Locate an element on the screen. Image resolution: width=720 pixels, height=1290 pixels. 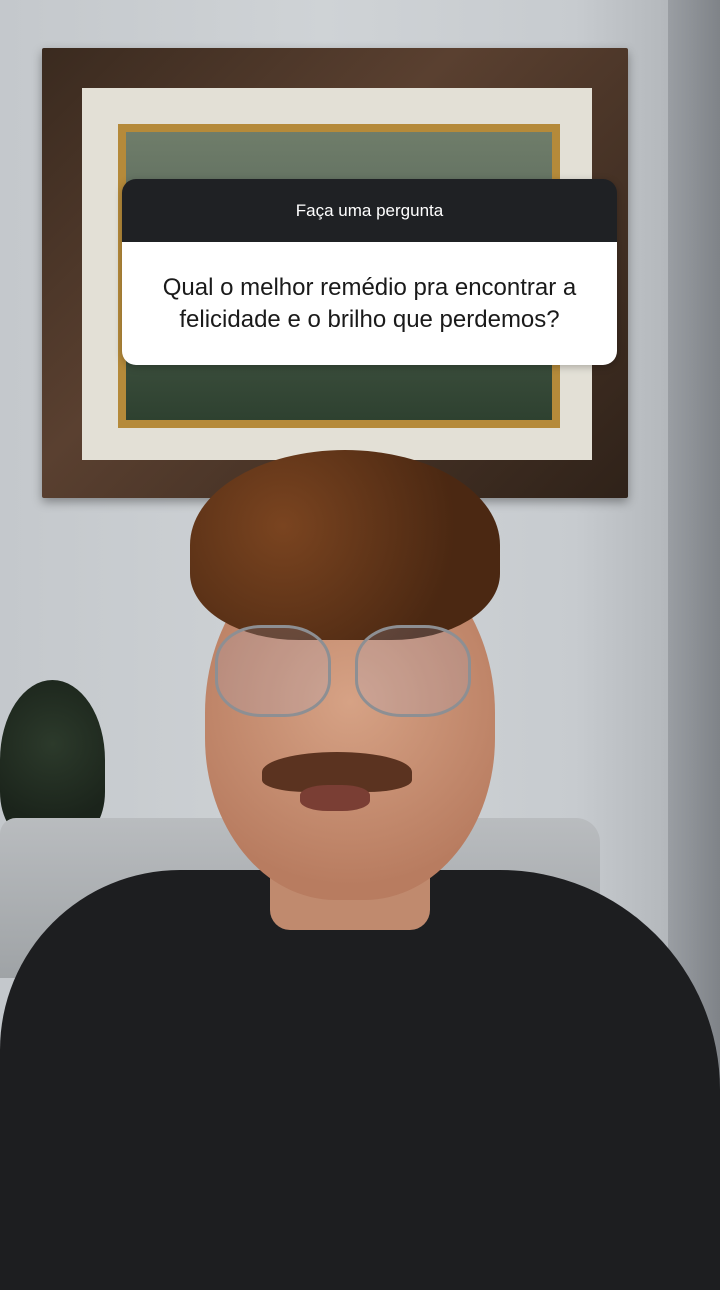
question-sticker-header: Faça uma pergunta is located at coordinates (369, 210).